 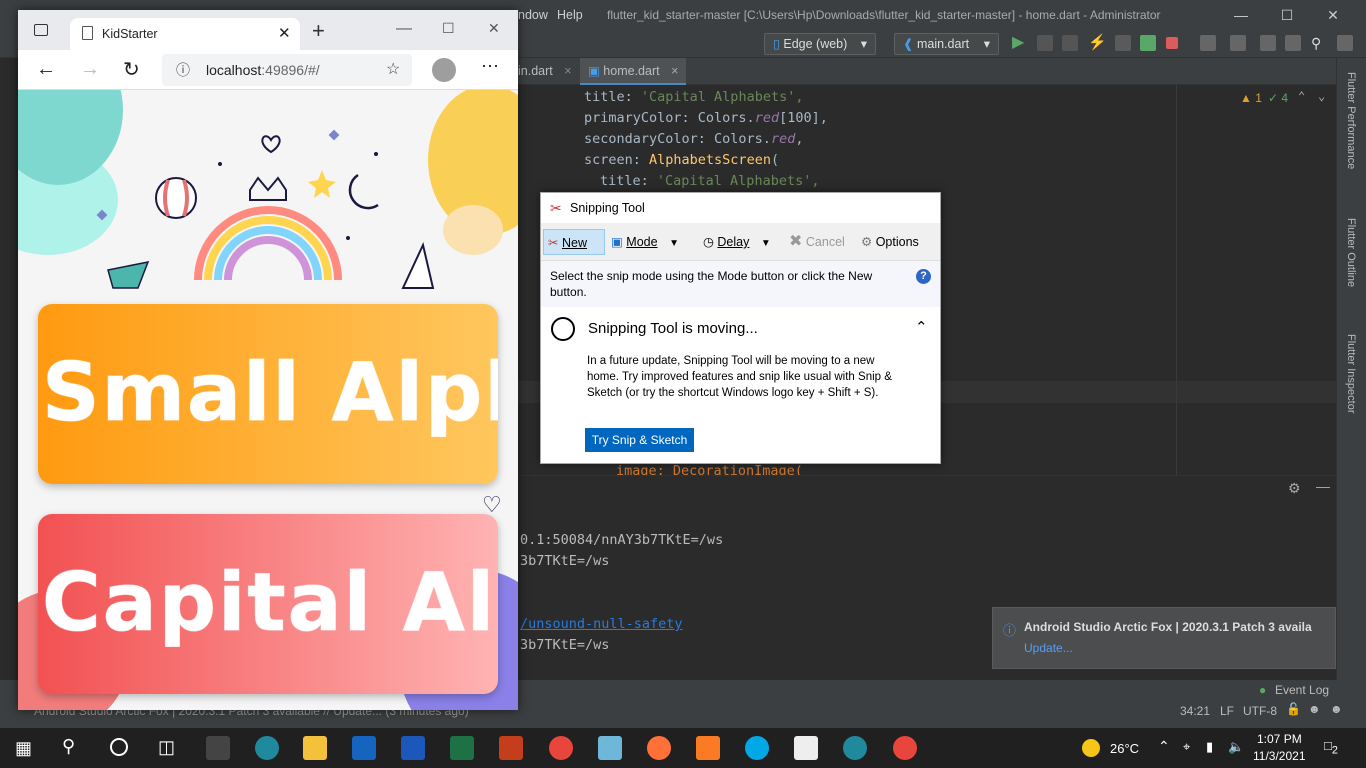 I want to click on file-encoding: UTF-8, so click(x=1260, y=711).